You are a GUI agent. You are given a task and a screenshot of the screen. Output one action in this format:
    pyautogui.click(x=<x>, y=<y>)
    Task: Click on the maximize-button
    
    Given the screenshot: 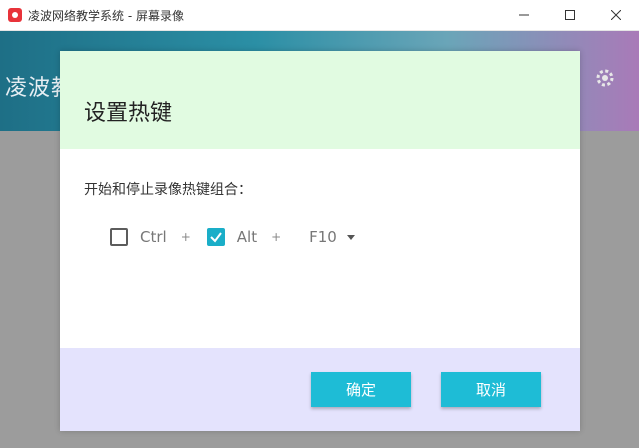 What is the action you would take?
    pyautogui.click(x=570, y=15)
    